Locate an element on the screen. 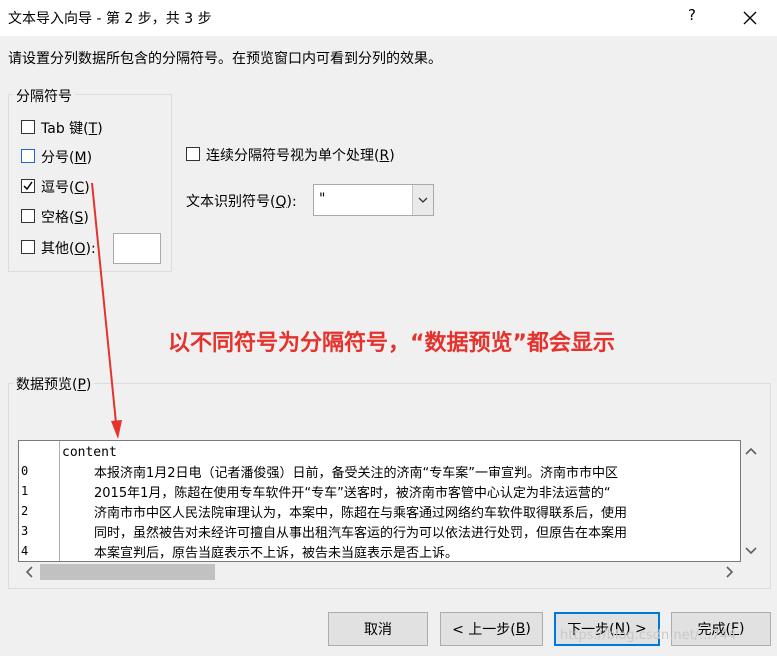 The height and width of the screenshot is (656, 777). delimiter-group-label: 分隔符号 is located at coordinates (44, 96).